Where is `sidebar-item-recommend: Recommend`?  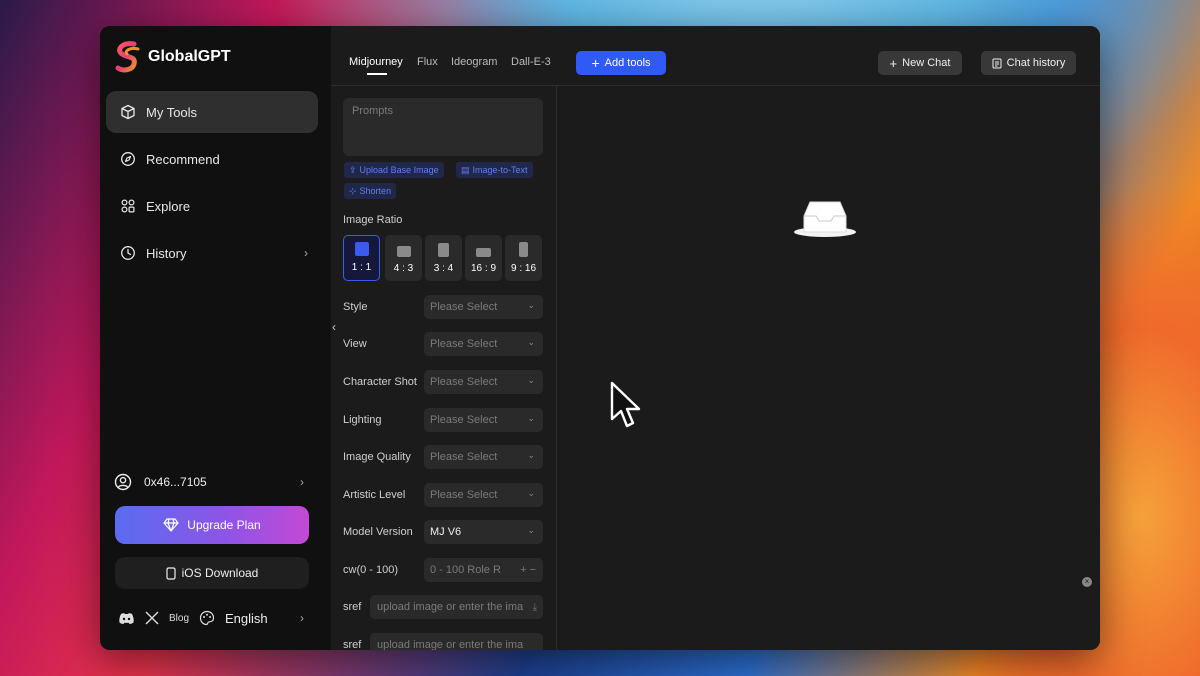
sidebar-item-recommend: Recommend is located at coordinates (212, 159).